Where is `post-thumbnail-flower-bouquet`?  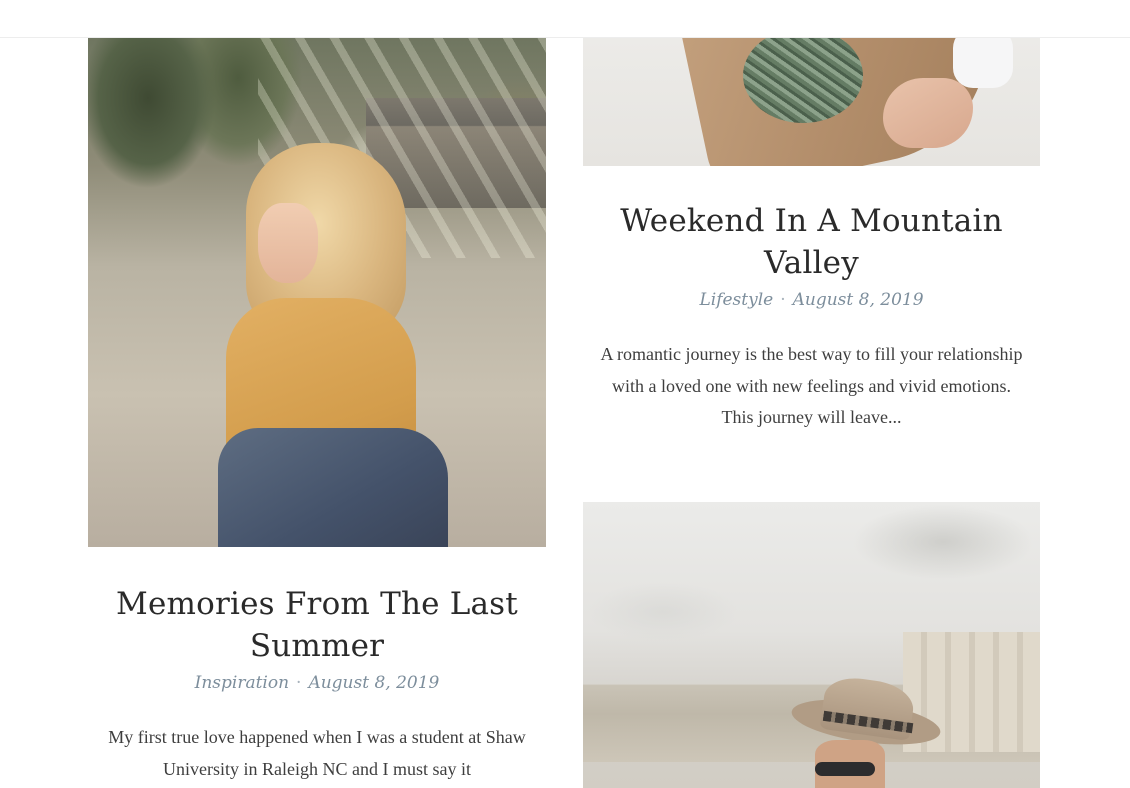
post-thumbnail-flower-bouquet is located at coordinates (811, 102).